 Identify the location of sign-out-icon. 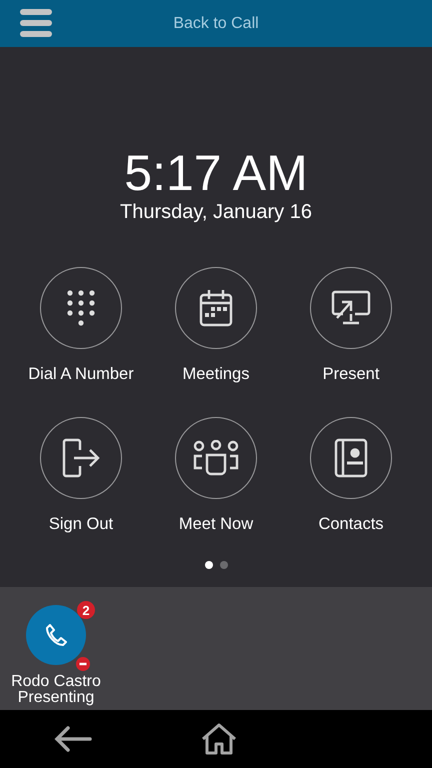
(81, 458).